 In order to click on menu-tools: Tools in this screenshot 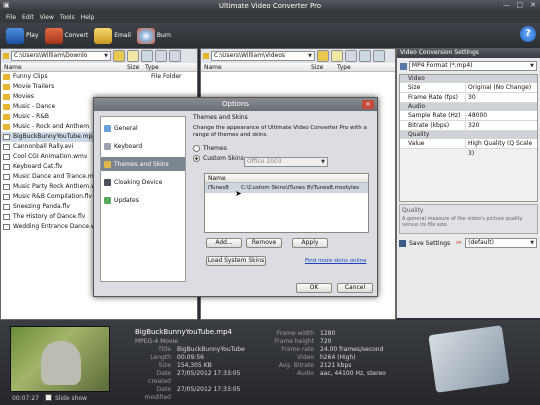, I will do `click(67, 17)`.